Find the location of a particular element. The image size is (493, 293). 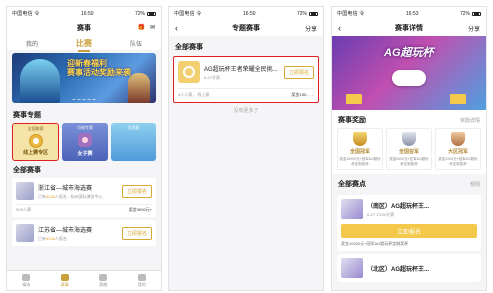

gamepad-icon is located at coordinates (409, 78).